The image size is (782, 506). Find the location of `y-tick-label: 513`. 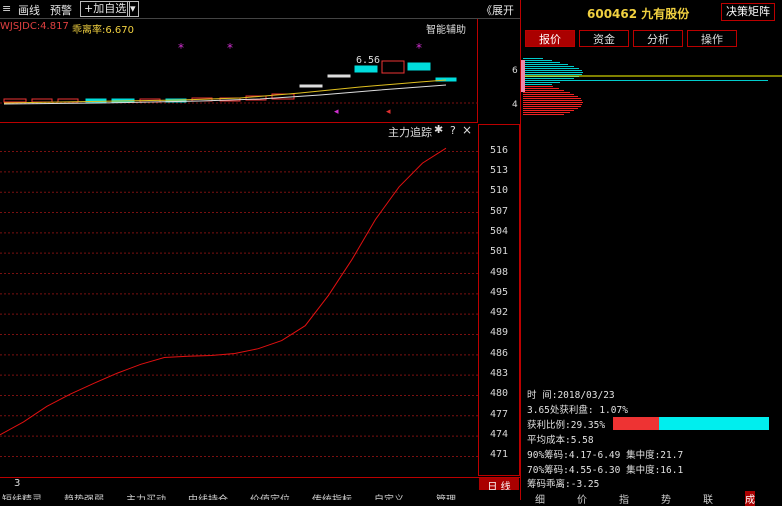

y-tick-label: 513 is located at coordinates (499, 170).